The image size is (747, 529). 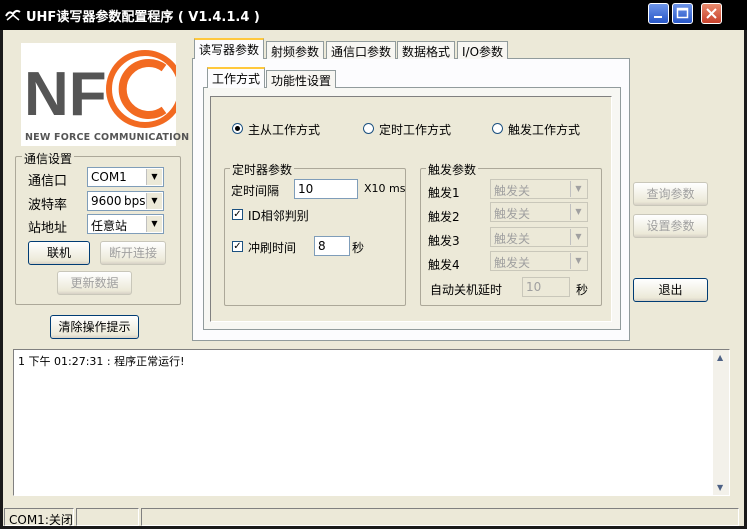 I want to click on logo-tagline: NEW FORCE COMMUNICATION, so click(x=107, y=137).